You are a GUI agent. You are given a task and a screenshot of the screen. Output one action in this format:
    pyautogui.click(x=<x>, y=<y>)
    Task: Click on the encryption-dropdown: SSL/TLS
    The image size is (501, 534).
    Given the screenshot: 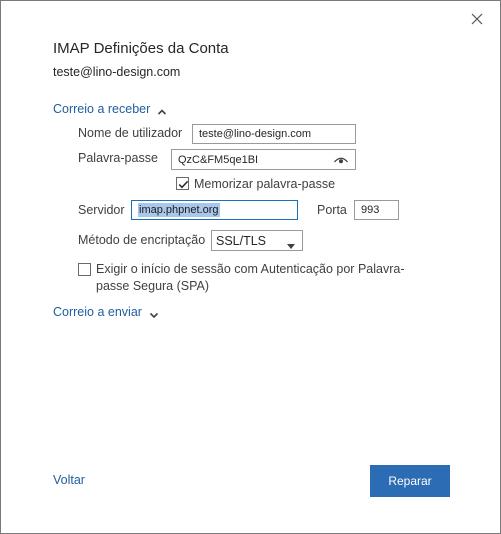 What is the action you would take?
    pyautogui.click(x=257, y=240)
    